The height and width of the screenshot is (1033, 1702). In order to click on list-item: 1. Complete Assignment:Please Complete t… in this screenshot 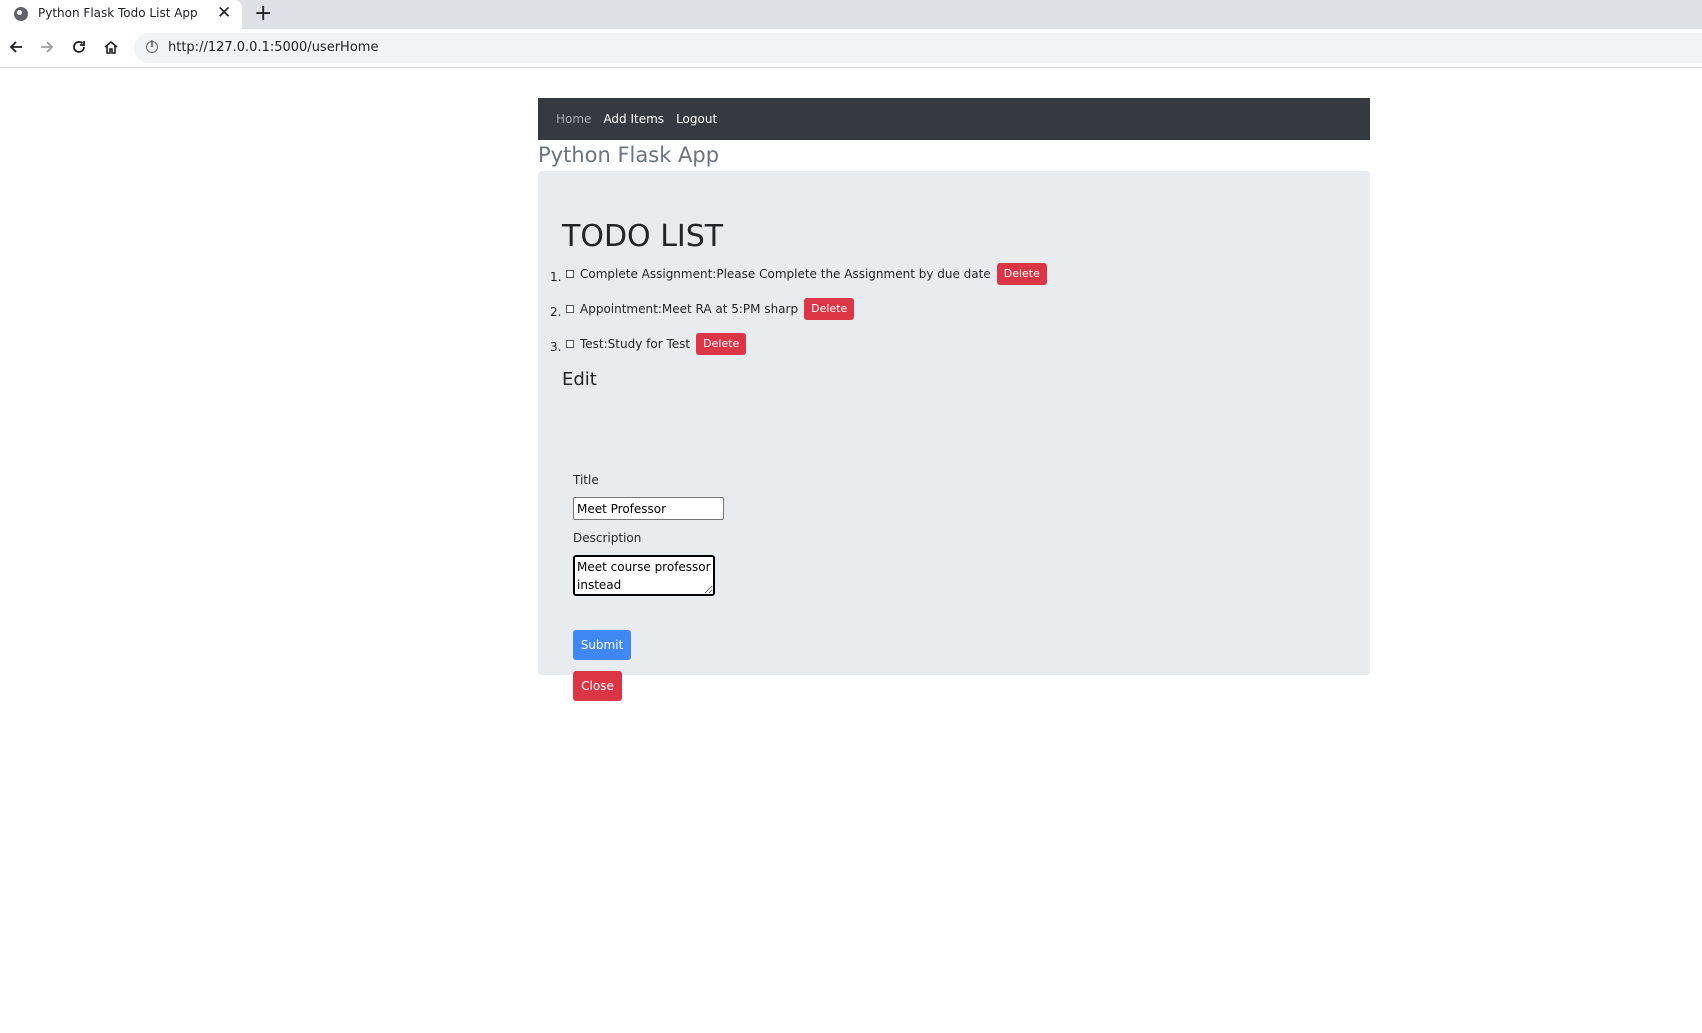, I will do `click(798, 276)`.